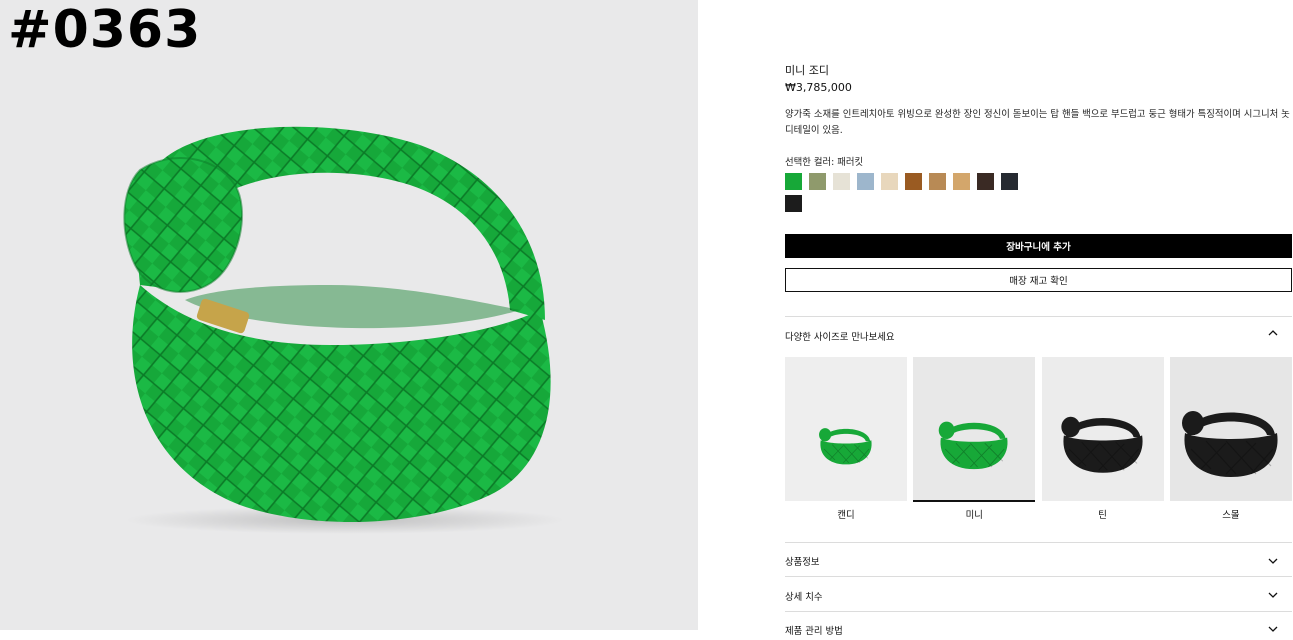  Describe the element at coordinates (105, 30) in the screenshot. I see `watermark-id: #0363` at that location.